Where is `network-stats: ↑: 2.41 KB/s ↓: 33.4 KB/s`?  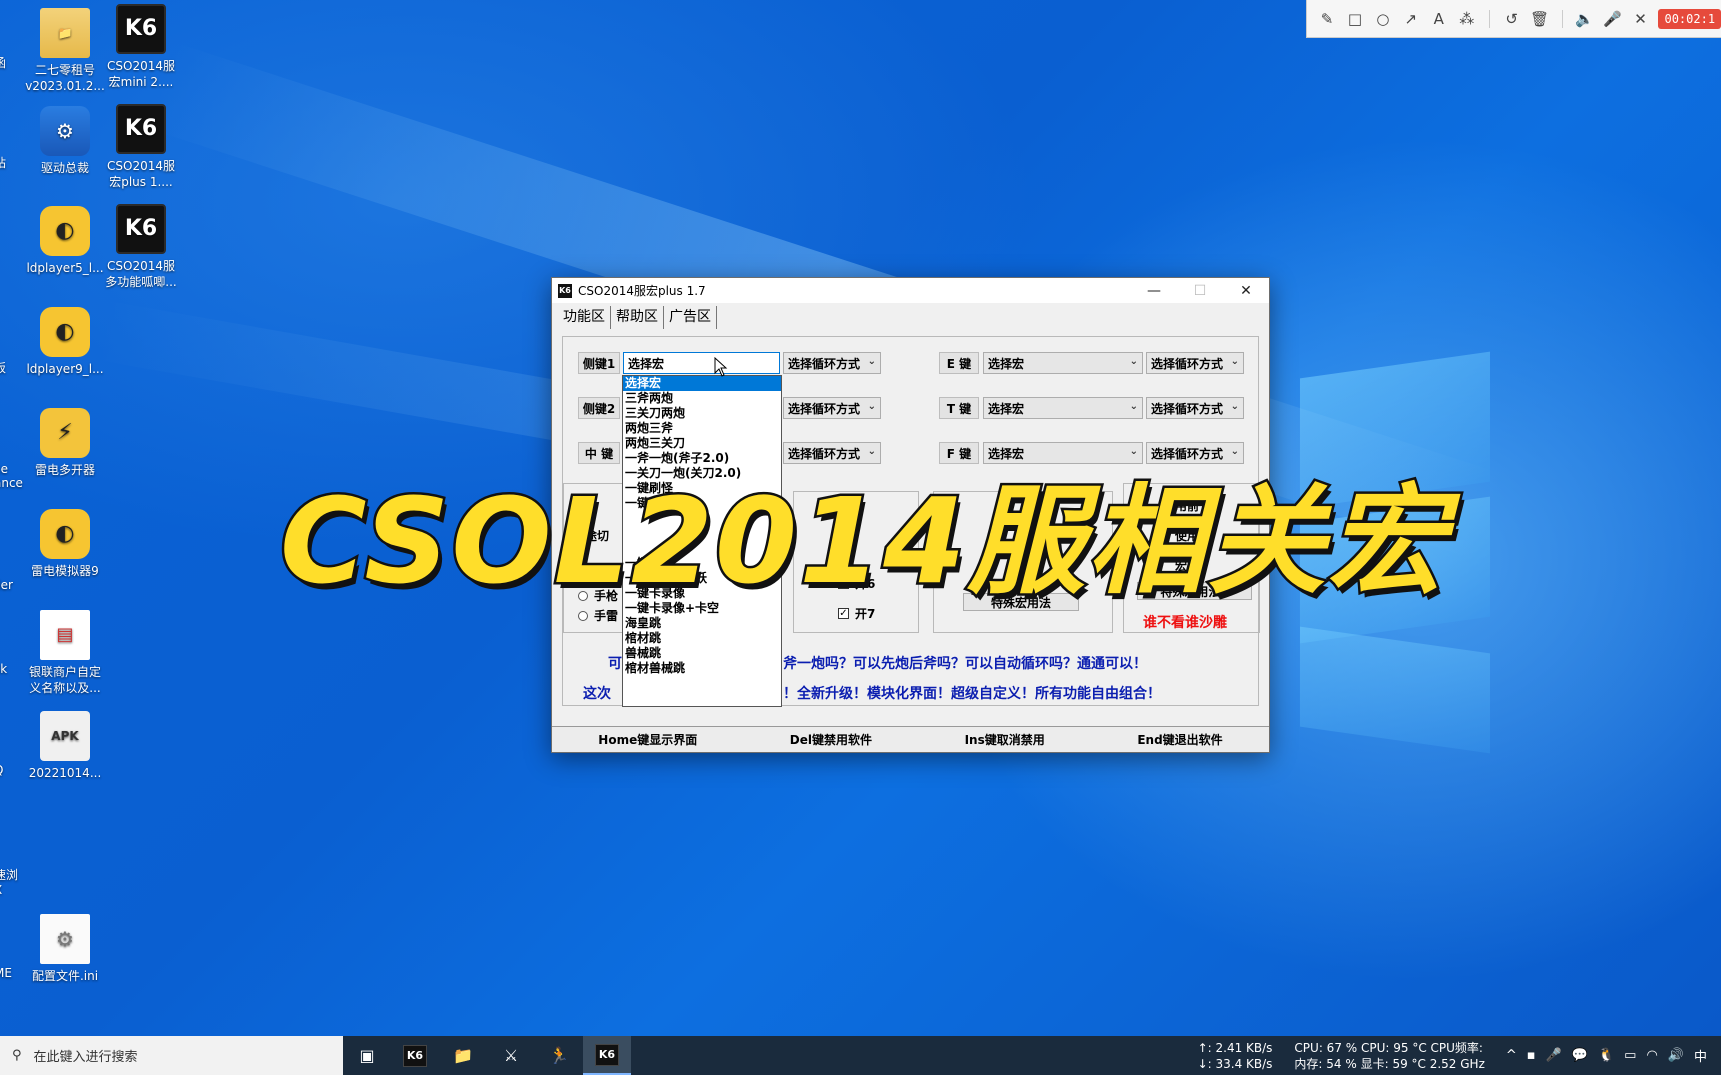
network-stats: ↑: 2.41 KB/s ↓: 33.4 KB/s is located at coordinates (1235, 1055).